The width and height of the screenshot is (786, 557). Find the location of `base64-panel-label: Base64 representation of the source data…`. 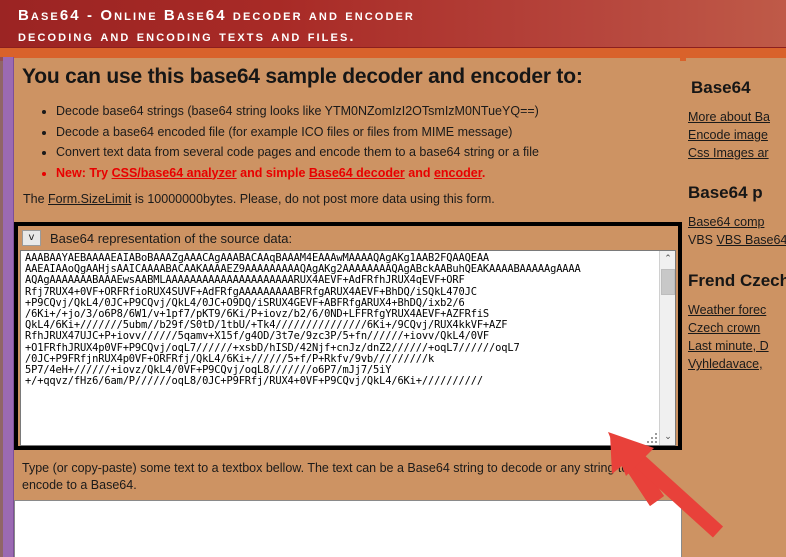

base64-panel-label: Base64 representation of the source data… is located at coordinates (171, 238).